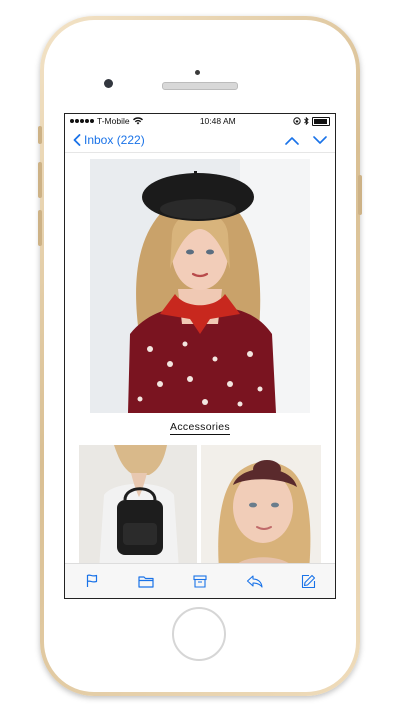 The width and height of the screenshot is (400, 727). What do you see at coordinates (146, 581) in the screenshot?
I see `folder-icon` at bounding box center [146, 581].